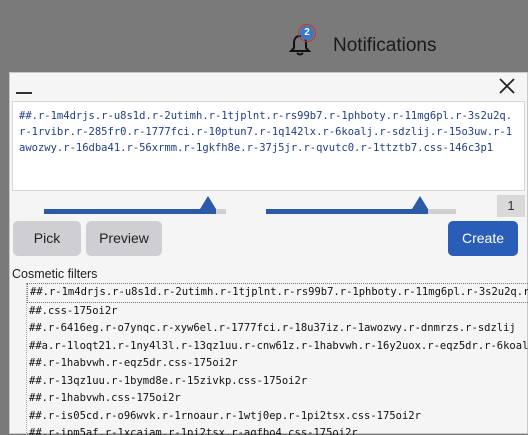  What do you see at coordinates (277, 312) in the screenshot?
I see `cosmetic-filter-item: ##.css-175oi2r` at bounding box center [277, 312].